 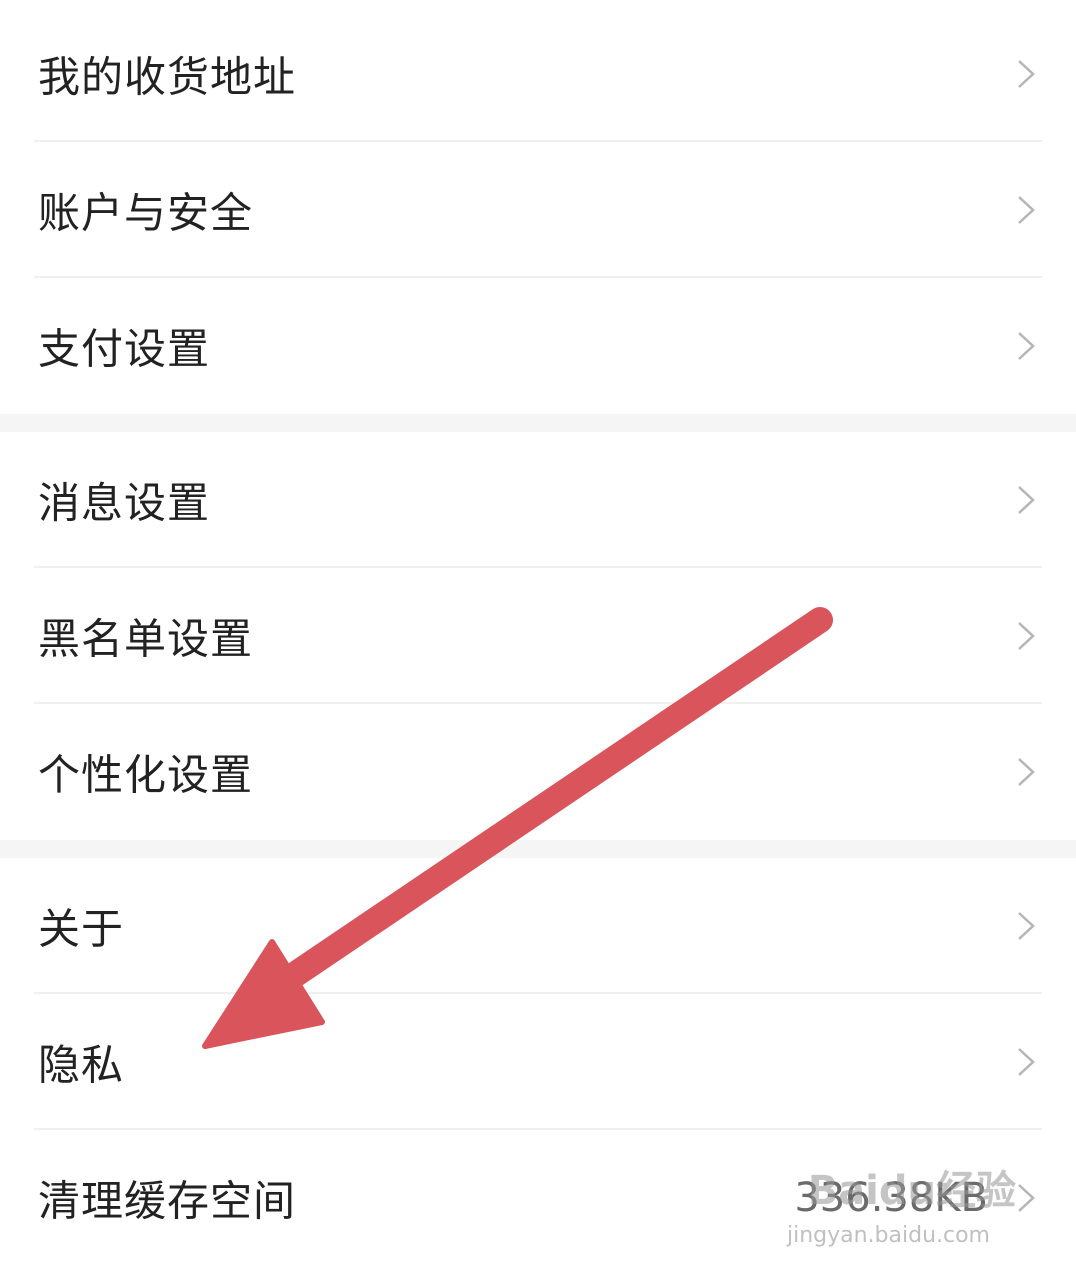 I want to click on settings-item-payment: 支付设置, so click(x=538, y=346).